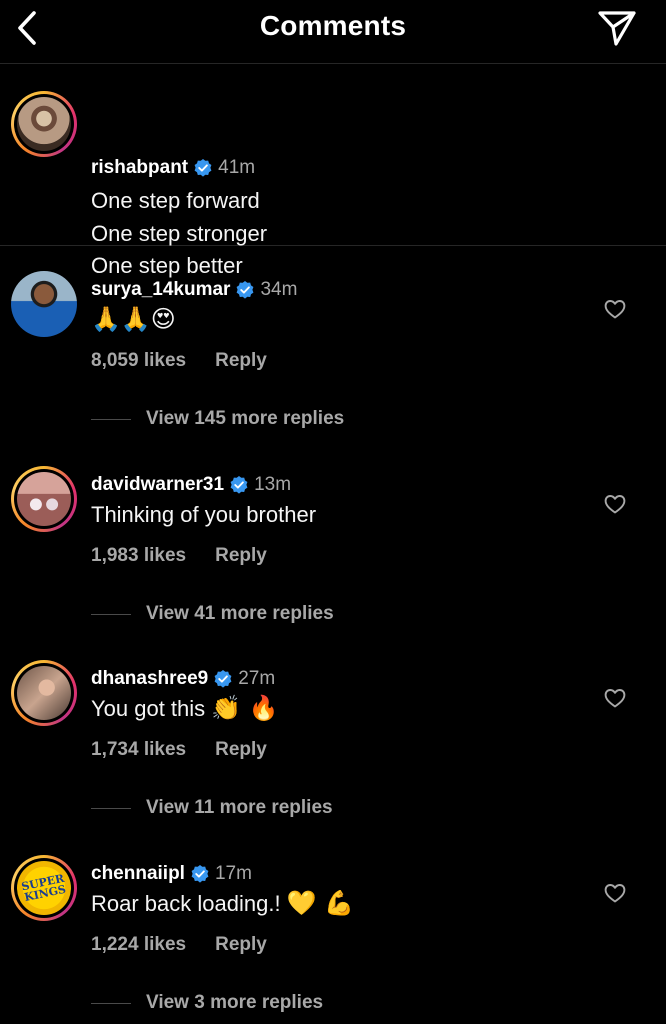 This screenshot has height=1024, width=666. Describe the element at coordinates (151, 708) in the screenshot. I see `comment-body: You got this` at that location.